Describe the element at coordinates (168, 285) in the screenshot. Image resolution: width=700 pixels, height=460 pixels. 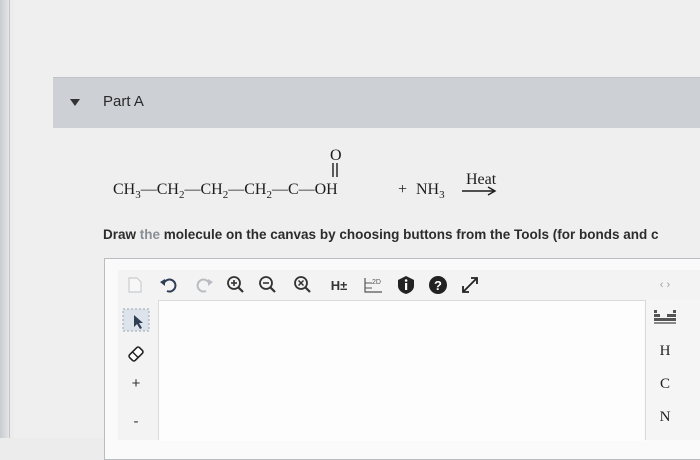
I see `undo-icon` at that location.